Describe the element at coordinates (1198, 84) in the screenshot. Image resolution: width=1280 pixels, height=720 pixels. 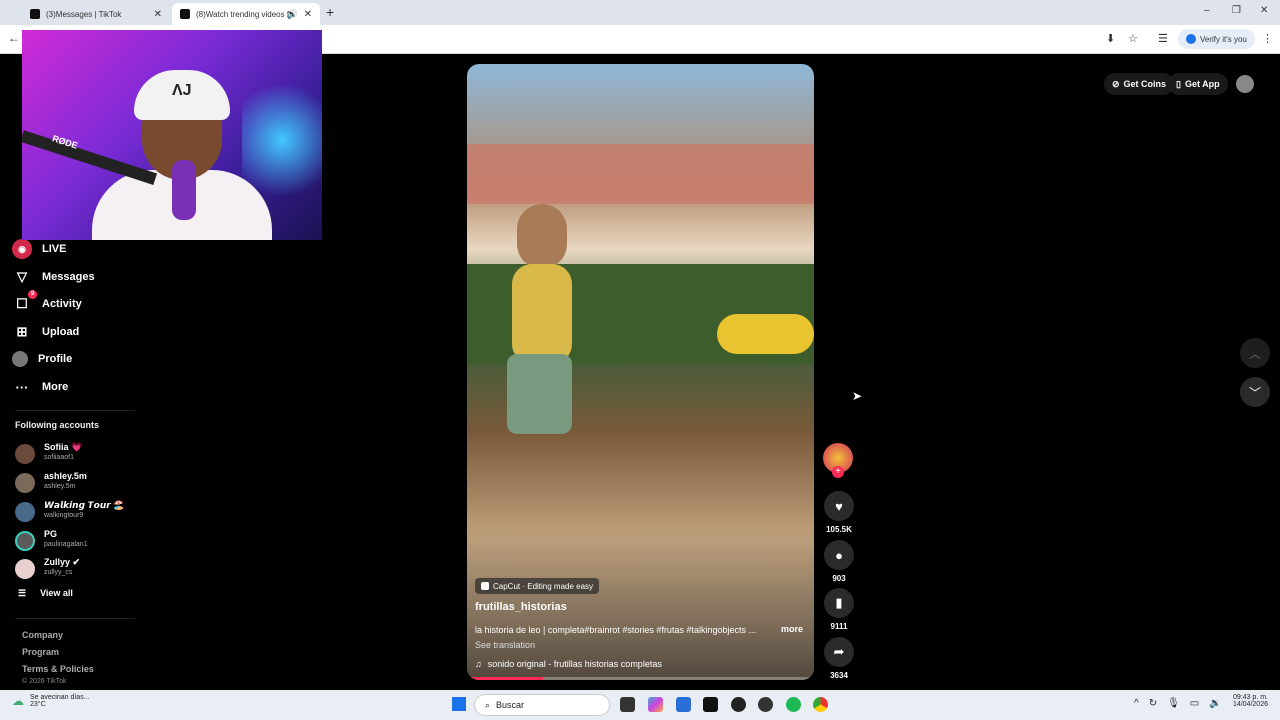
I see `get-app-button: ▯ Get App` at that location.